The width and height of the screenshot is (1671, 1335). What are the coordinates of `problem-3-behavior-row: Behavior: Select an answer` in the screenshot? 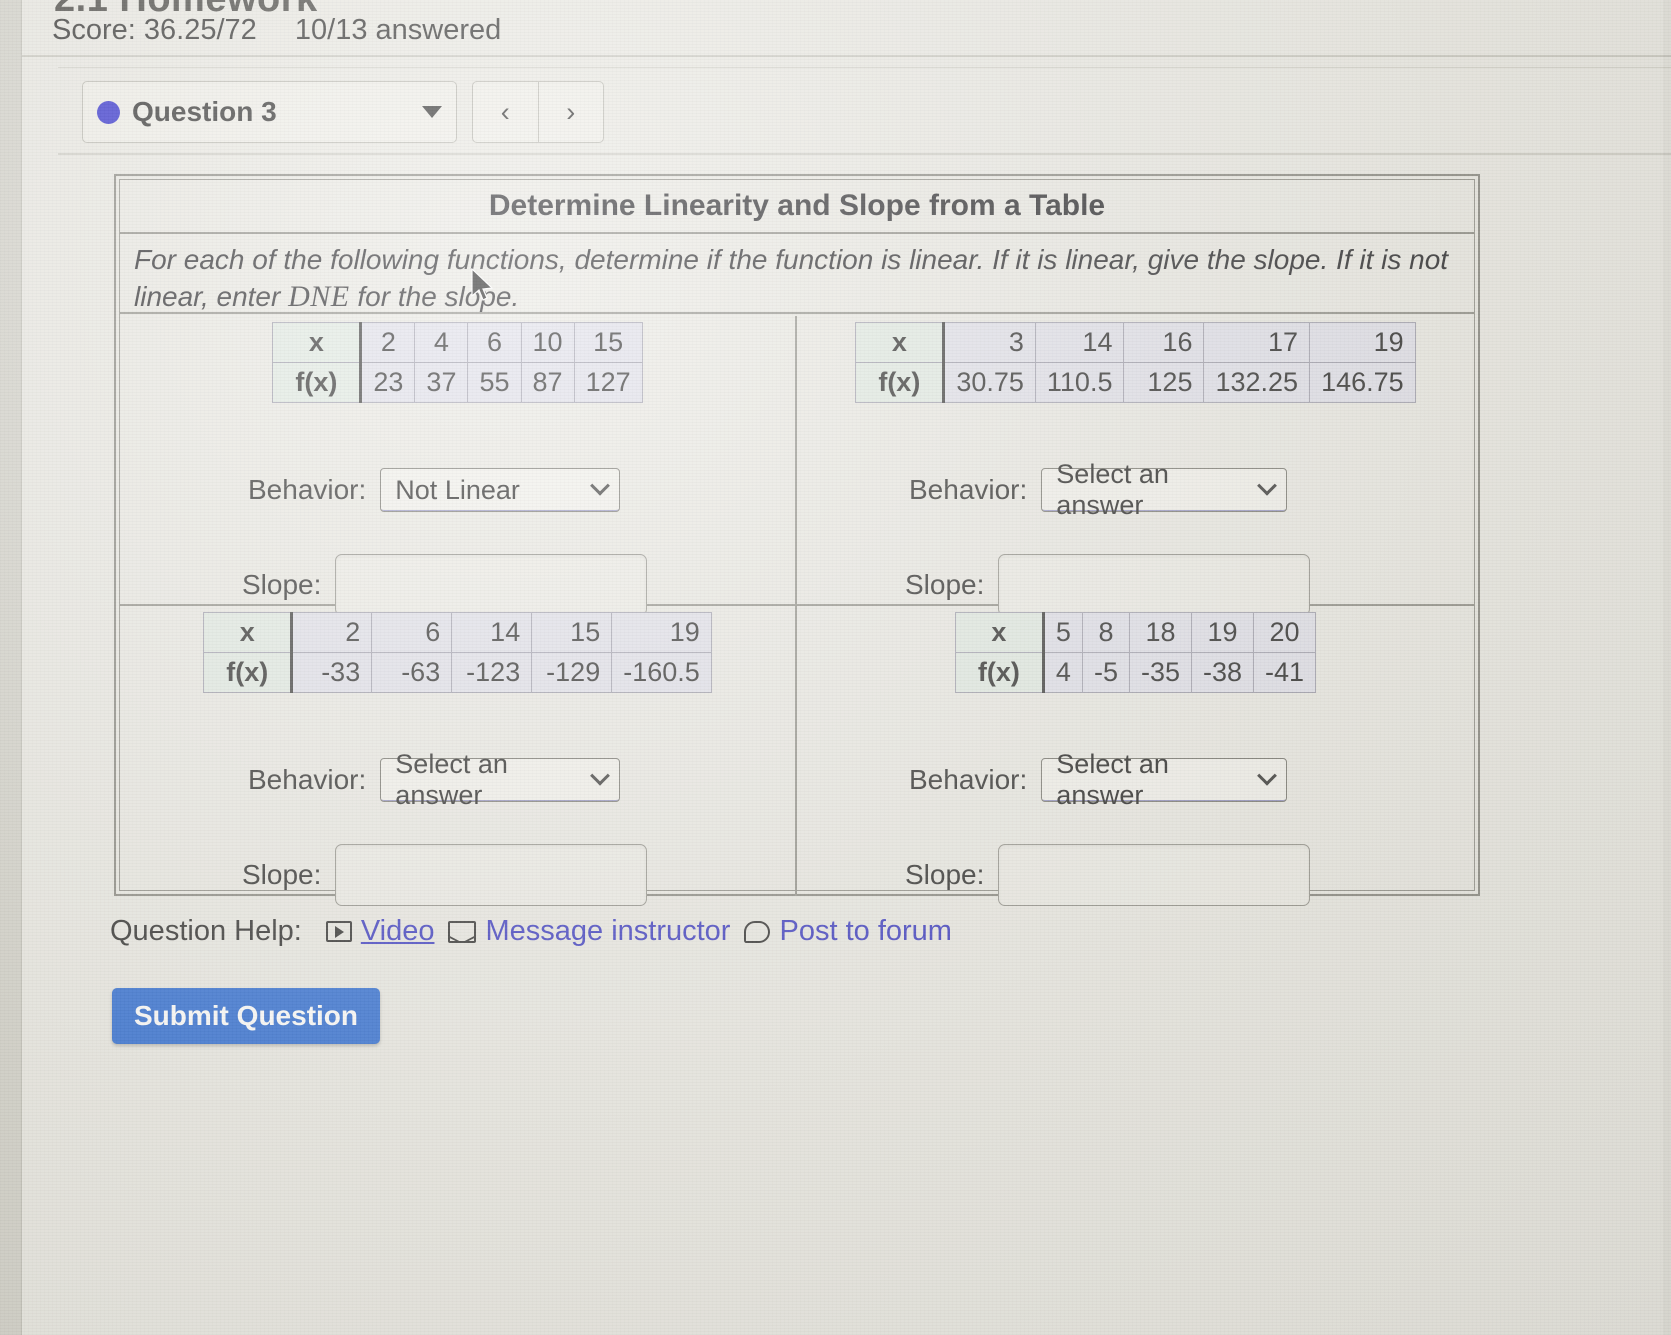 It's located at (434, 779).